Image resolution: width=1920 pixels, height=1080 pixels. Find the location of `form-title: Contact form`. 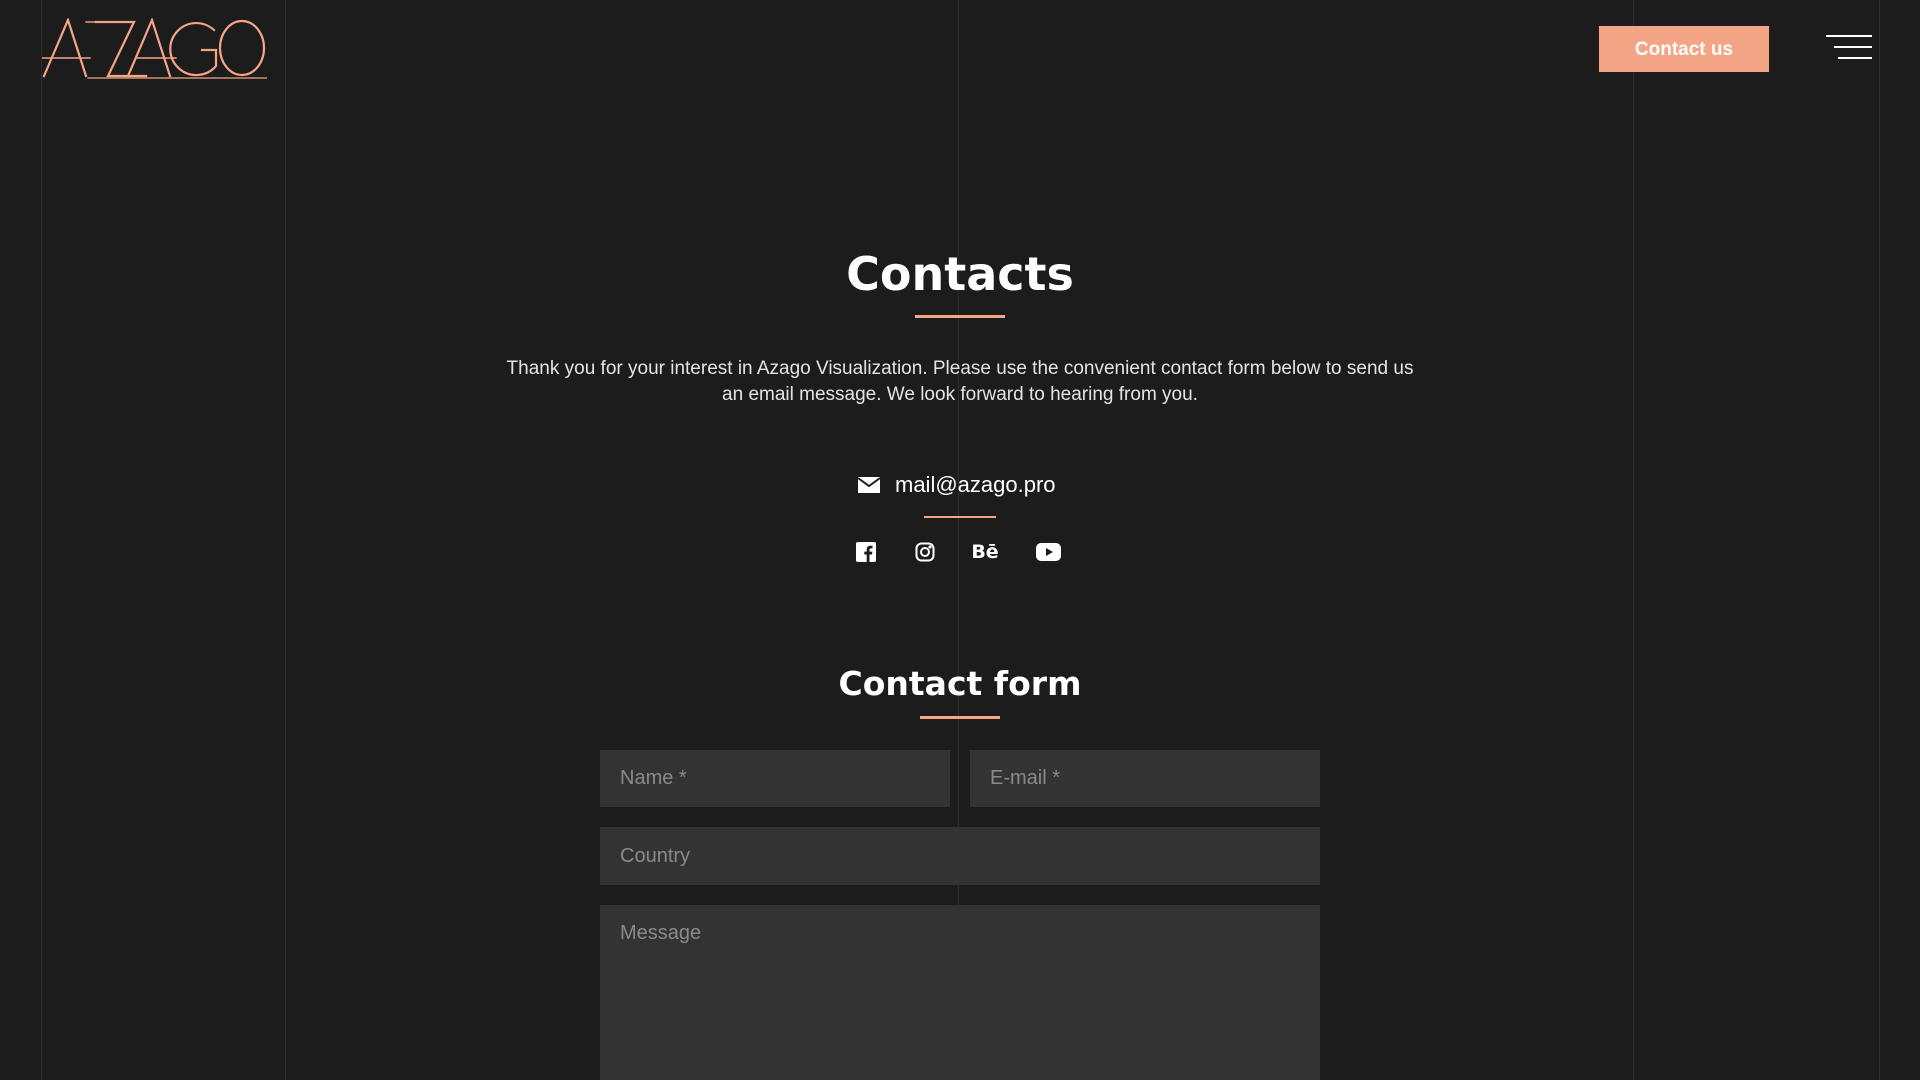

form-title: Contact form is located at coordinates (960, 683).